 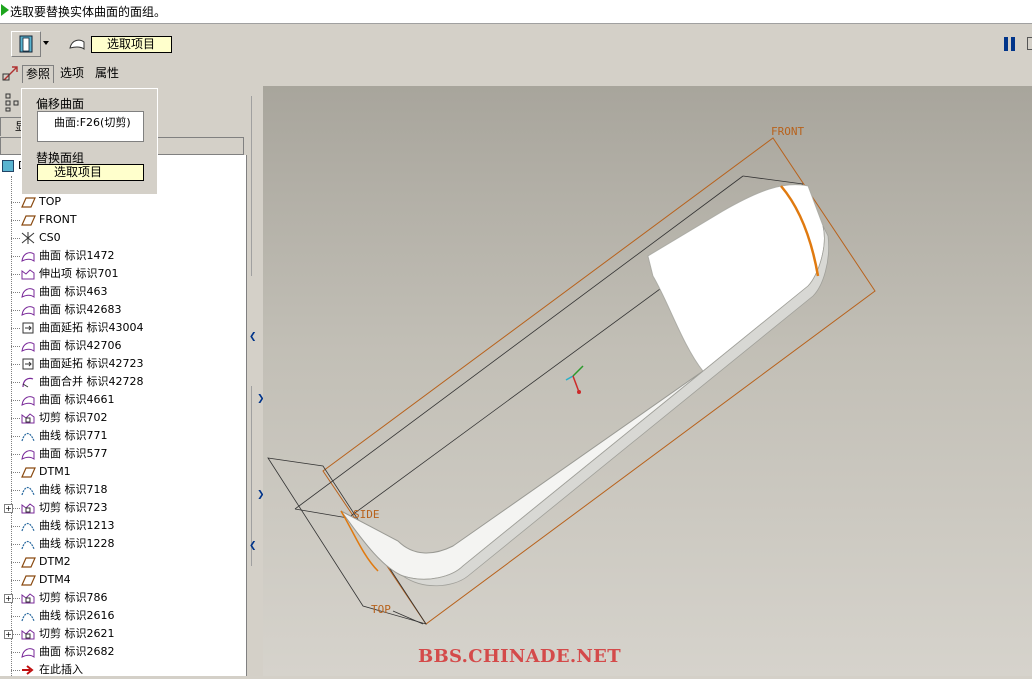 What do you see at coordinates (123, 400) in the screenshot?
I see `tree-item: 曲面 标识4661` at bounding box center [123, 400].